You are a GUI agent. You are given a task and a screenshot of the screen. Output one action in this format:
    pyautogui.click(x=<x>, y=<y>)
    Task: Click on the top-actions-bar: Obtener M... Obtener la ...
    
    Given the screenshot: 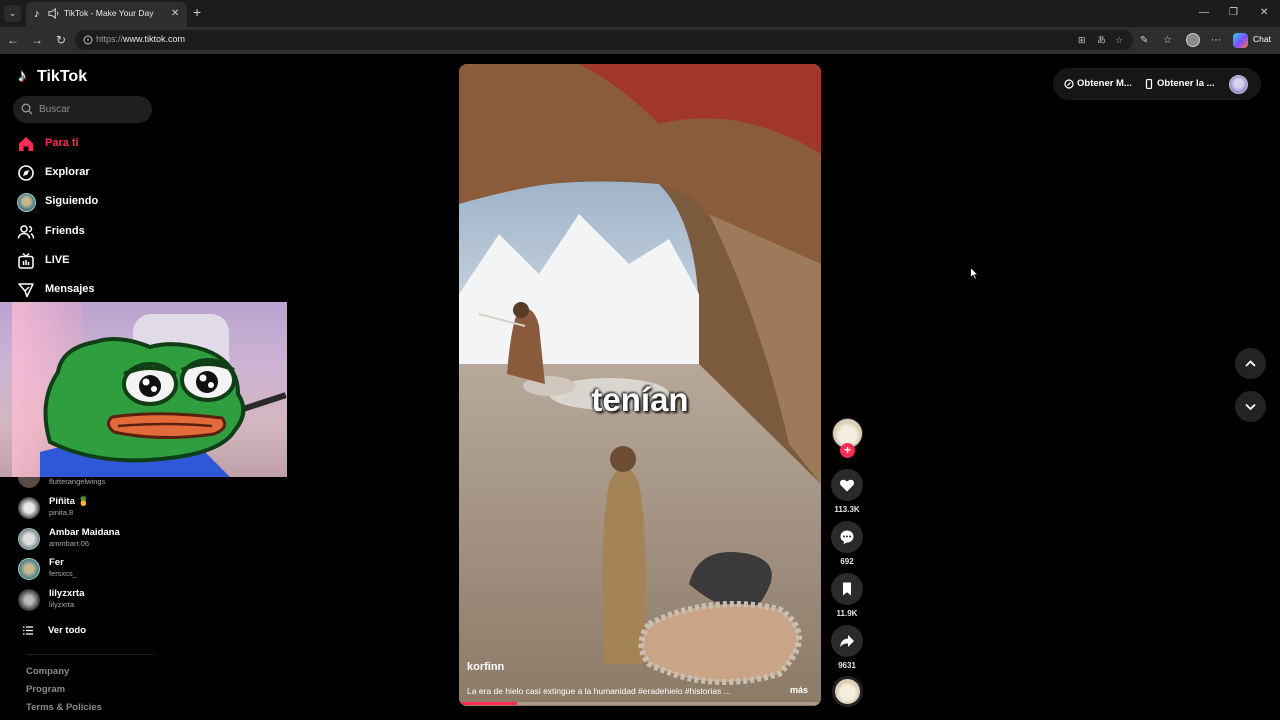 What is the action you would take?
    pyautogui.click(x=1157, y=84)
    